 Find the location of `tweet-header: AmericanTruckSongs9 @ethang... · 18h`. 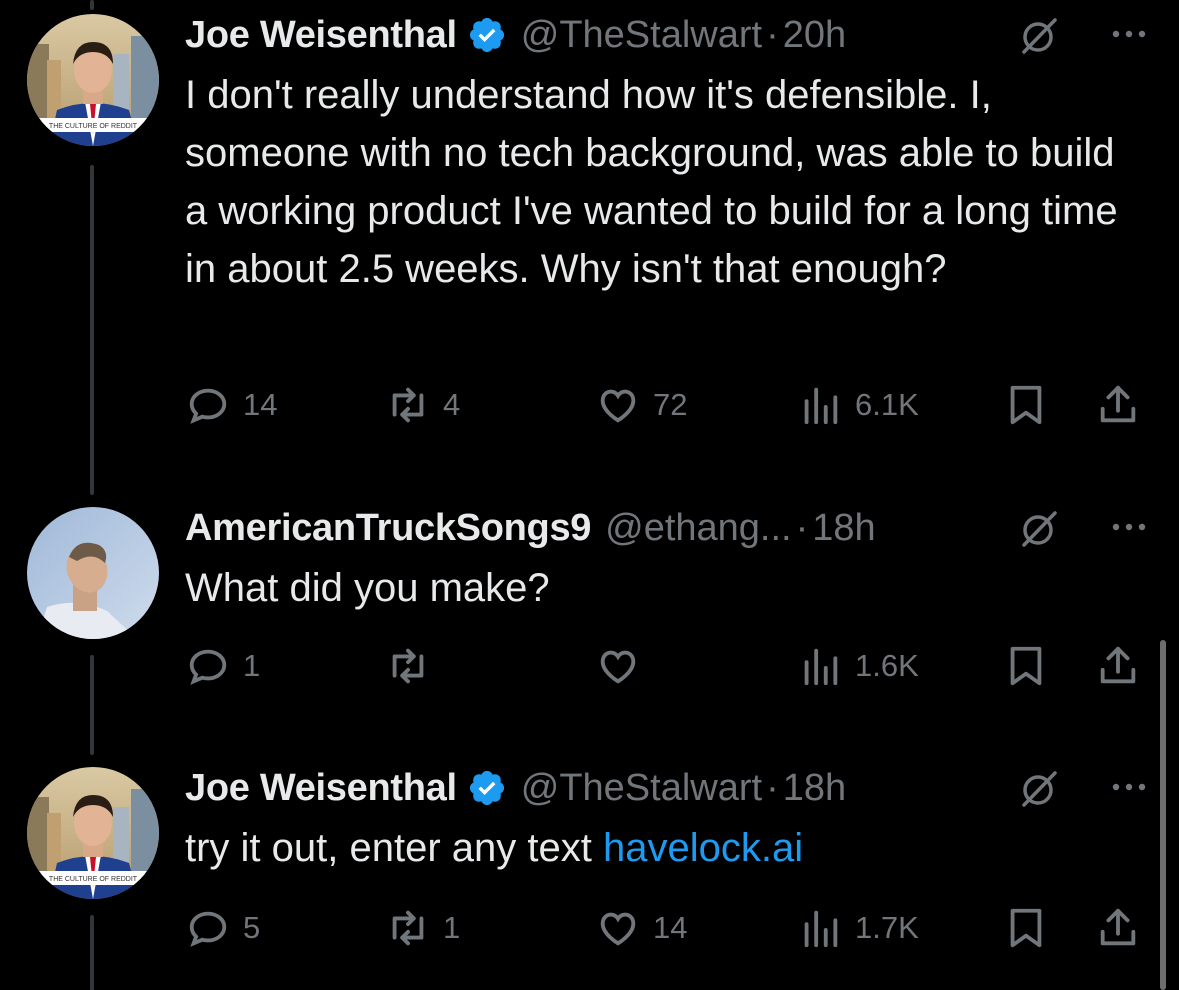

tweet-header: AmericanTruckSongs9 @ethang... · 18h is located at coordinates (667, 528).